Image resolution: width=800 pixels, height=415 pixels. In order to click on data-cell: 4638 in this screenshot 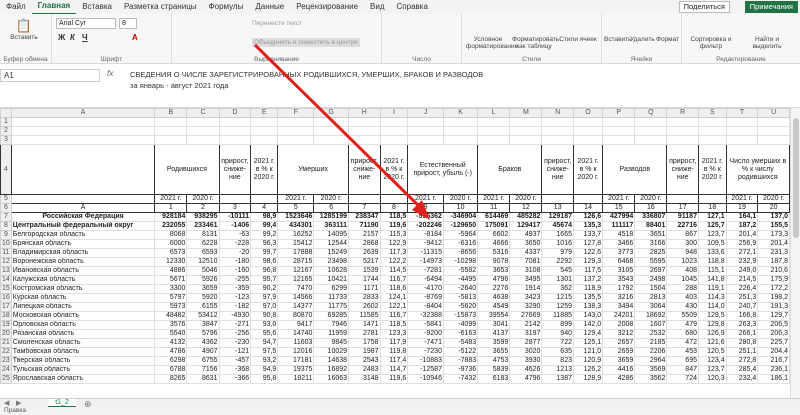, I will do `click(494, 298)`.